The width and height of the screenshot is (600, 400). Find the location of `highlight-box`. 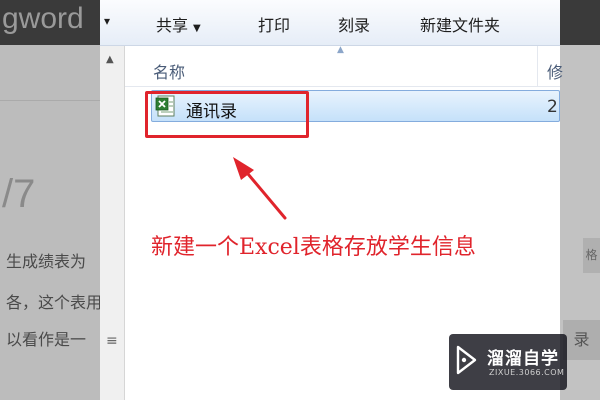

highlight-box is located at coordinates (227, 114).